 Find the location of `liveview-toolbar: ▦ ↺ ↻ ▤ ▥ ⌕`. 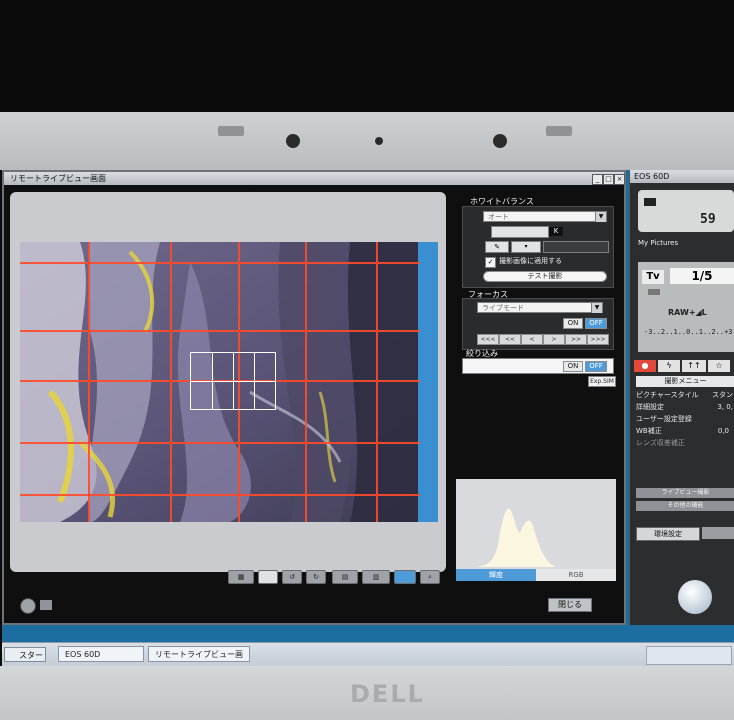

liveview-toolbar: ▦ ↺ ↻ ▤ ▥ ⌕ is located at coordinates (335, 577).